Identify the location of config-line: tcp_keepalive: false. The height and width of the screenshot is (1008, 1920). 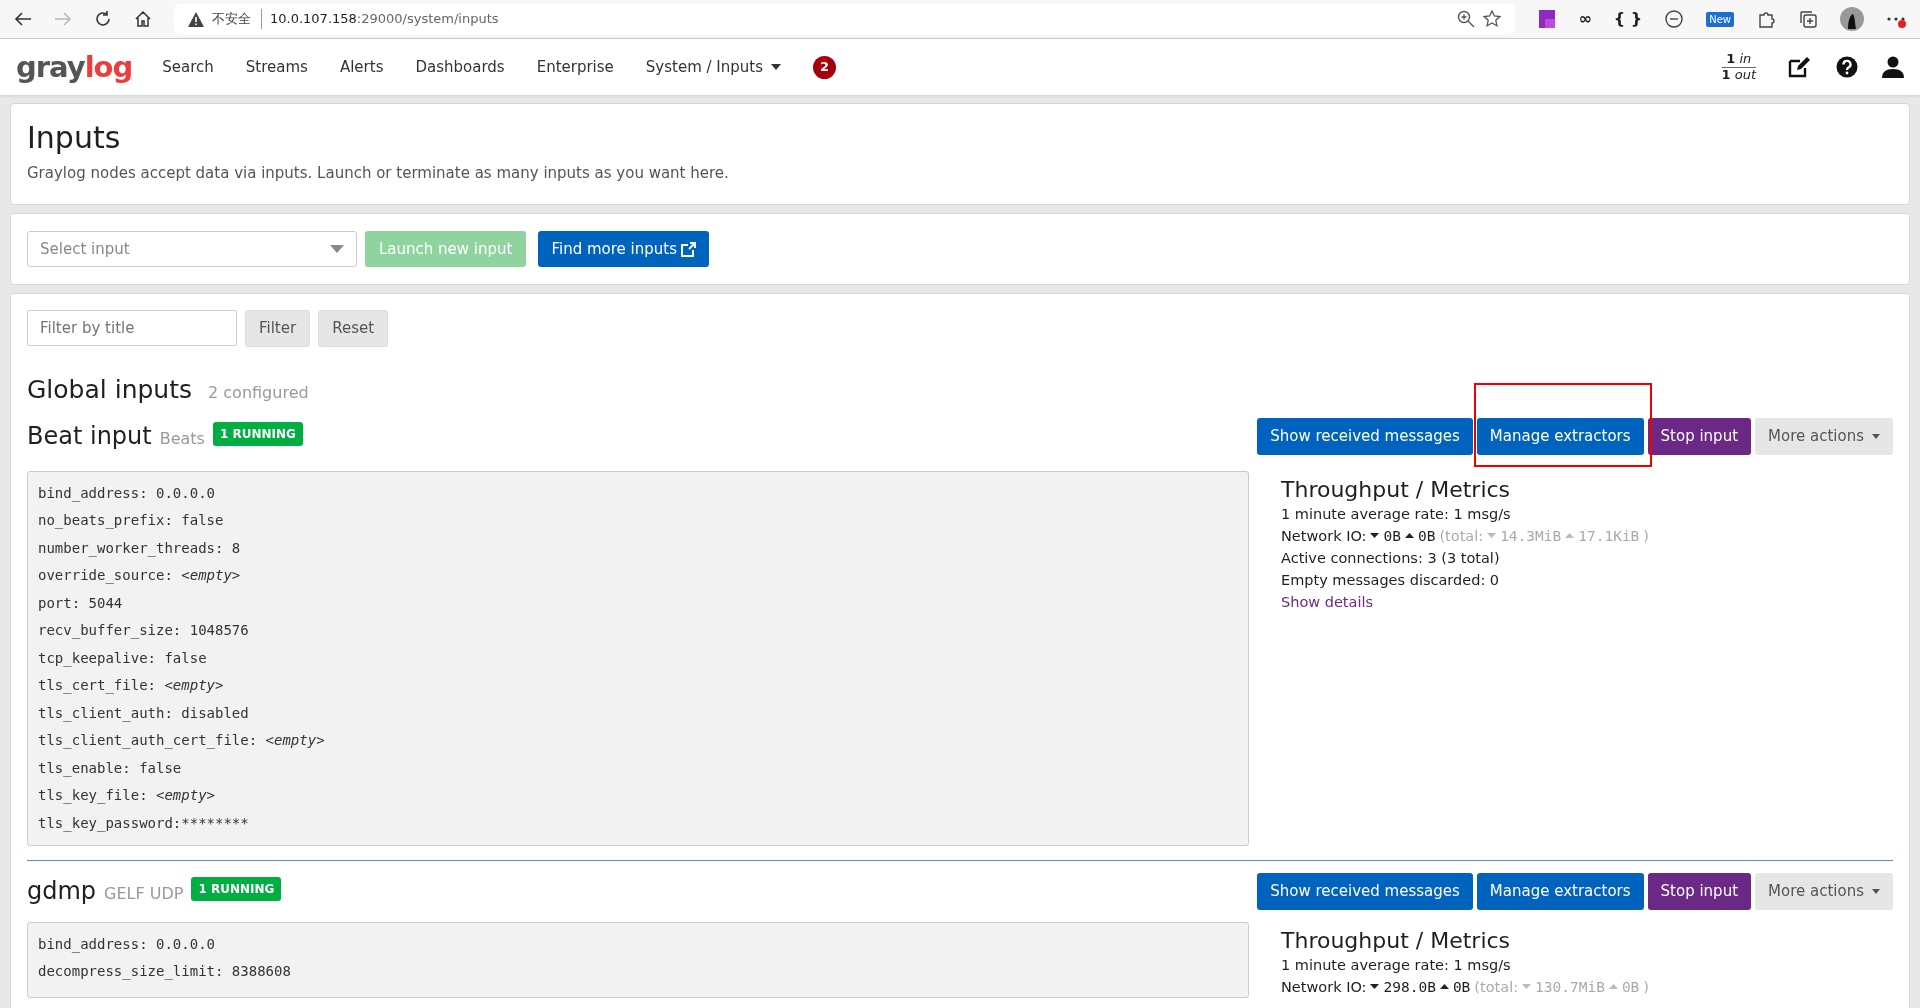
(123, 658).